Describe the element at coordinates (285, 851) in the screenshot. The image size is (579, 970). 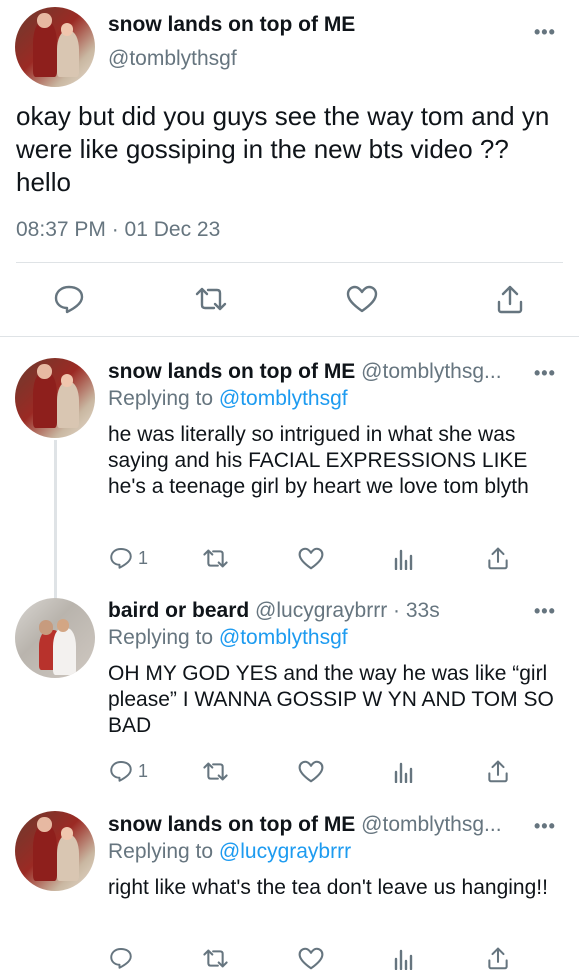
I see `replying-to-link: @lucygraybrrr` at that location.